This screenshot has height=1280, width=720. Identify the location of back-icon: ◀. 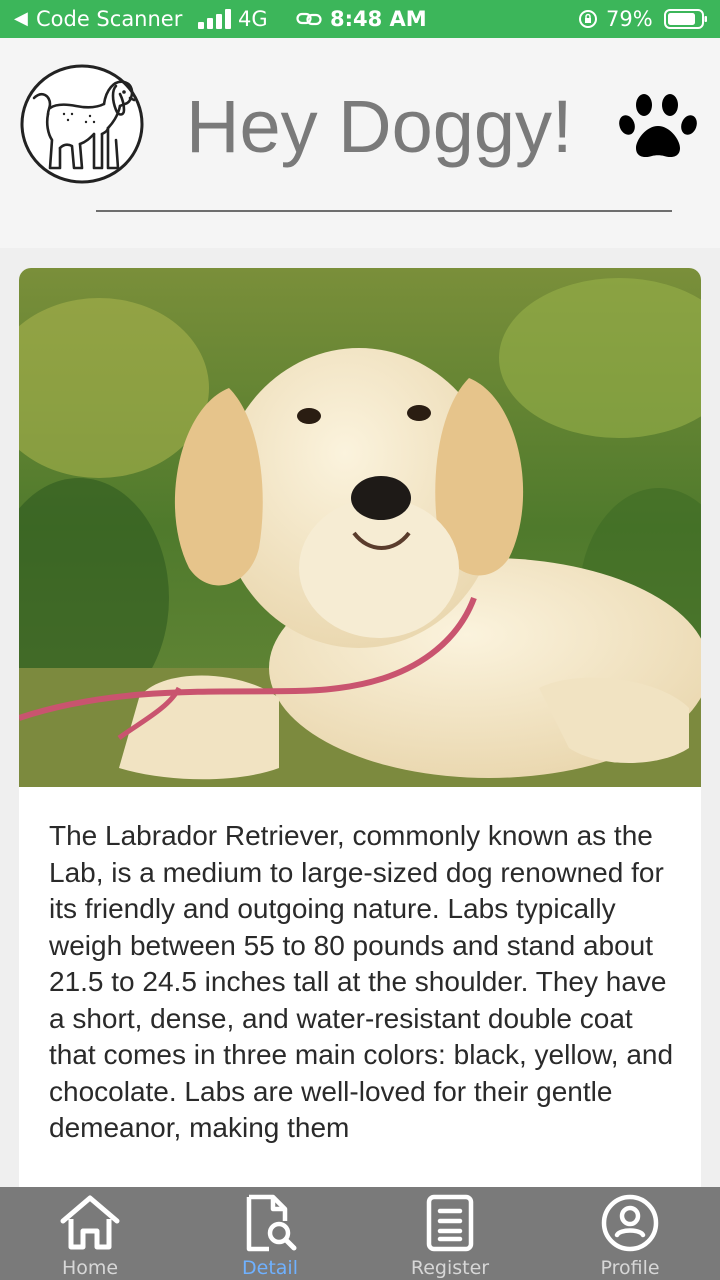
(21, 19).